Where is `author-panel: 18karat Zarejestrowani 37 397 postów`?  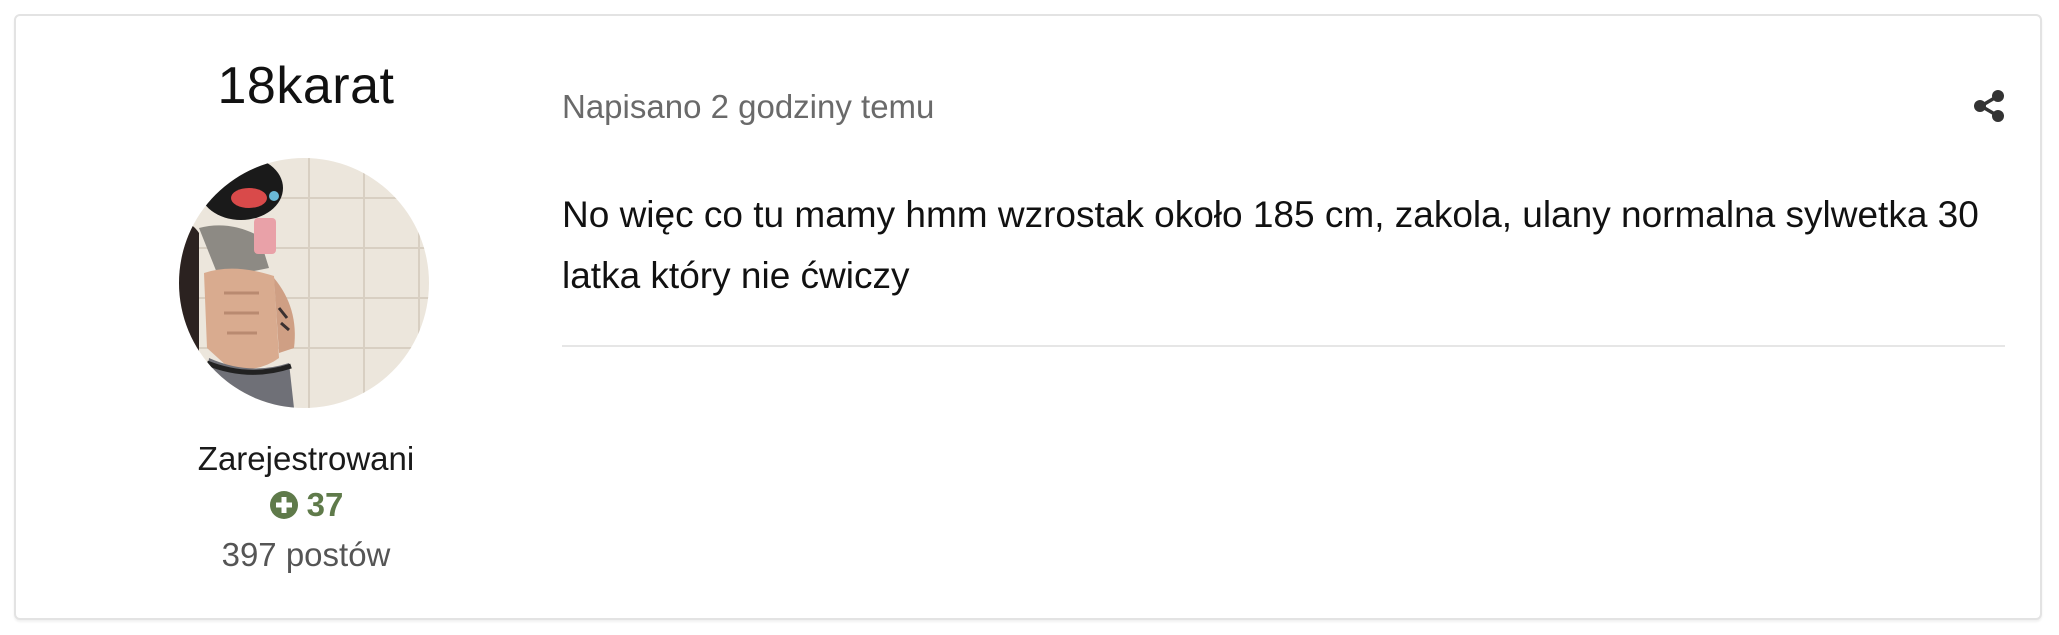
author-panel: 18karat Zarejestrowani 37 397 postów is located at coordinates (306, 317).